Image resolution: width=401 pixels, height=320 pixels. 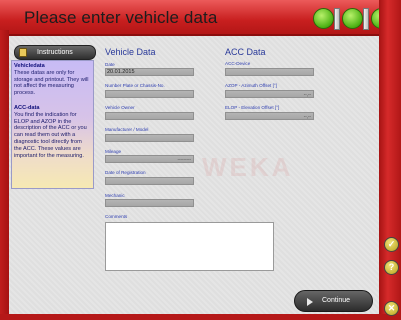 I want to click on instructions-button: Instructions, so click(x=55, y=52).